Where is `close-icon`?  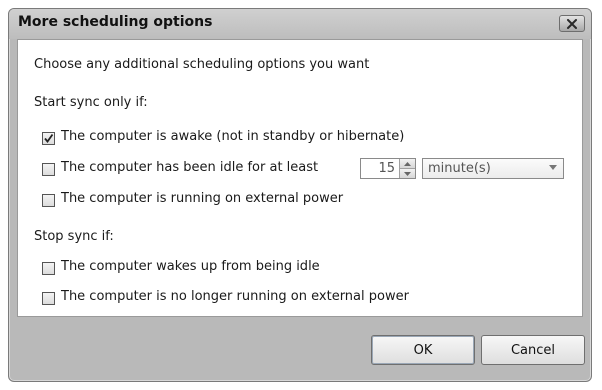 close-icon is located at coordinates (572, 23).